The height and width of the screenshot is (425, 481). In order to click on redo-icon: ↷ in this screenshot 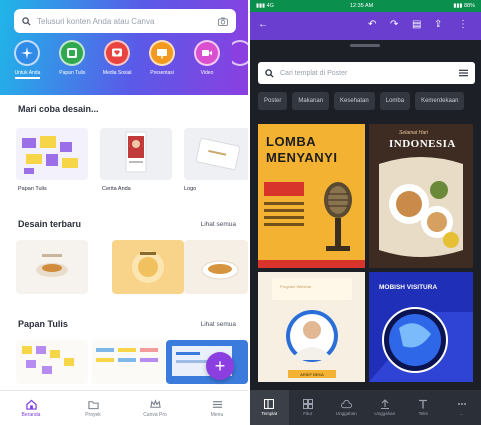, I will do `click(394, 24)`.